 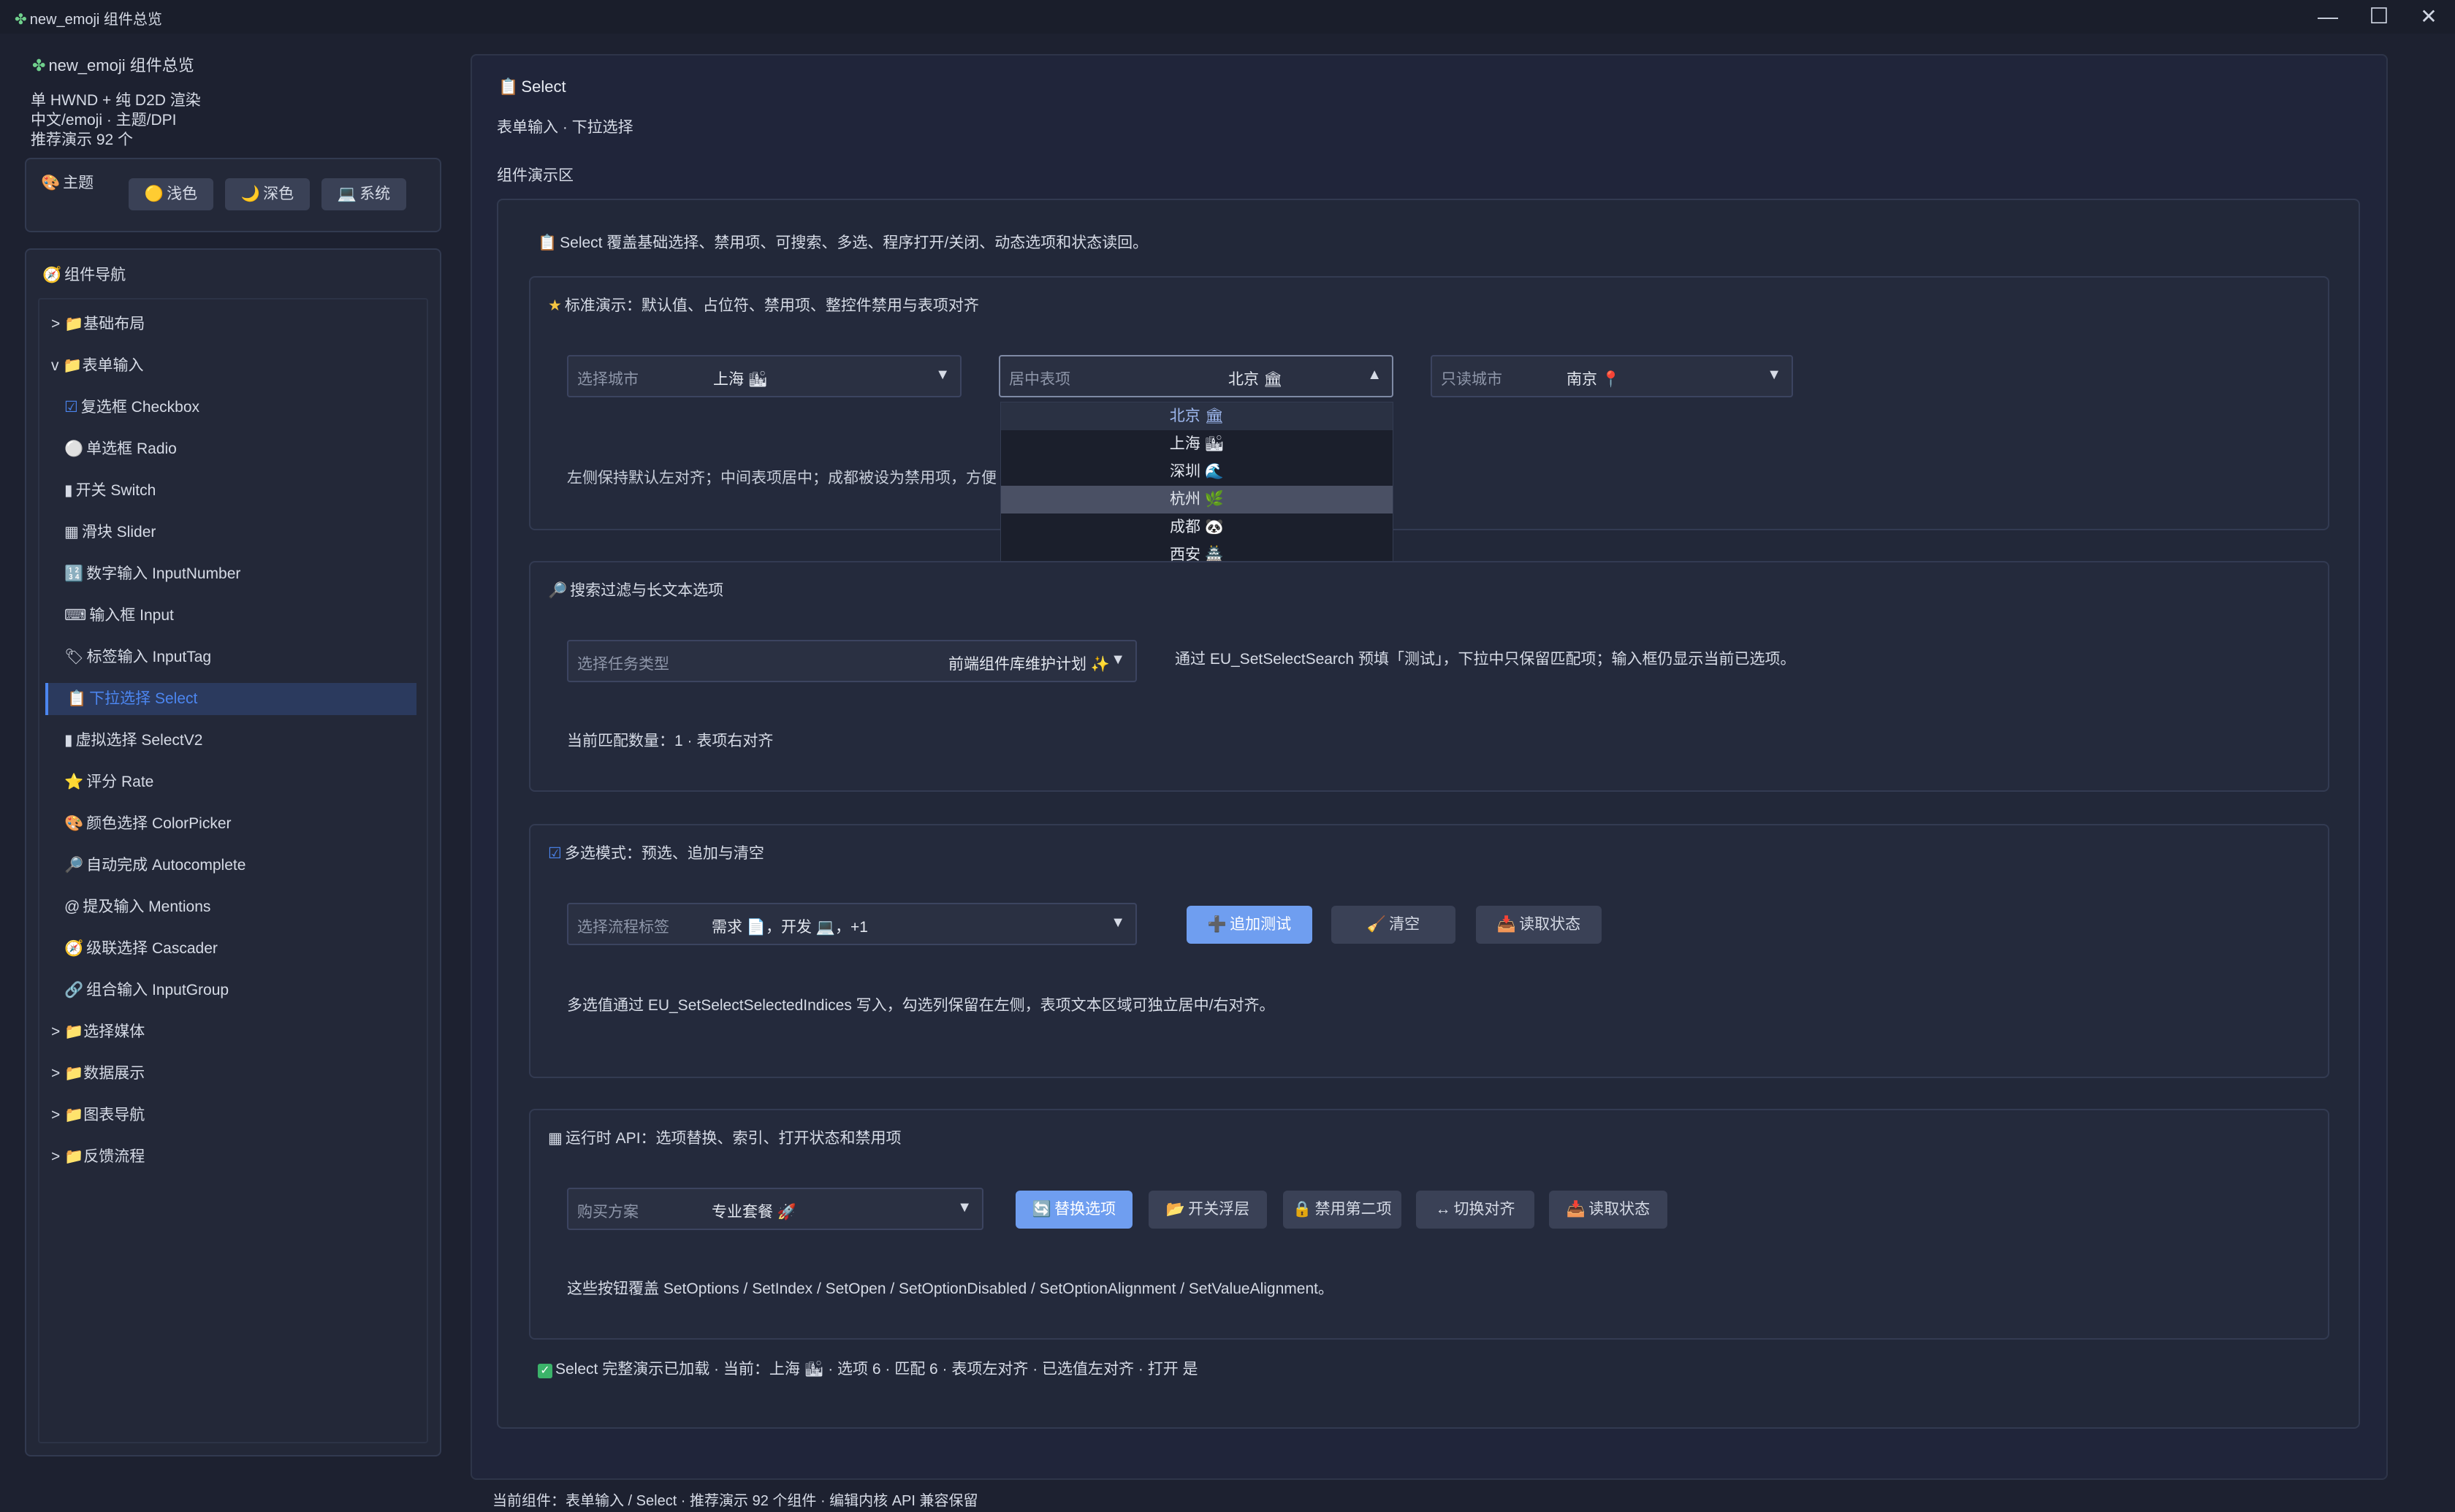 What do you see at coordinates (84, 275) in the screenshot?
I see `nav-title: 🧭 组件导航` at bounding box center [84, 275].